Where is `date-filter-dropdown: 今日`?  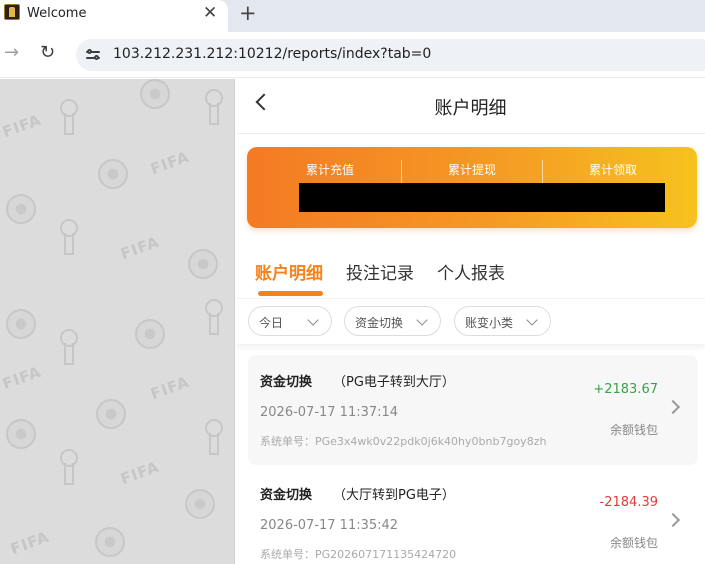
date-filter-dropdown: 今日 is located at coordinates (290, 321).